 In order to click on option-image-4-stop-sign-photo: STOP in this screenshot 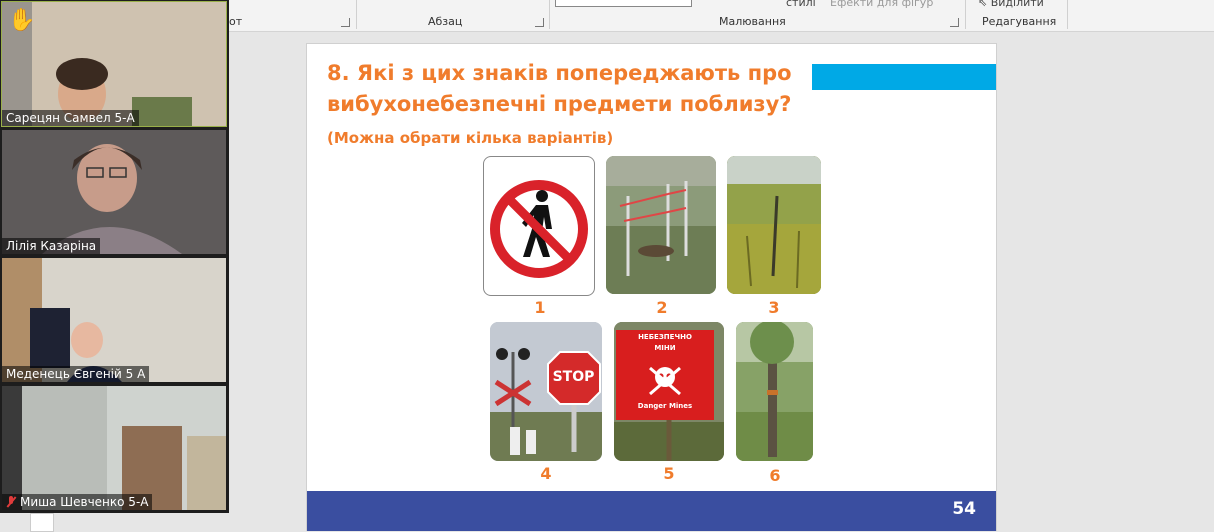, I will do `click(546, 391)`.